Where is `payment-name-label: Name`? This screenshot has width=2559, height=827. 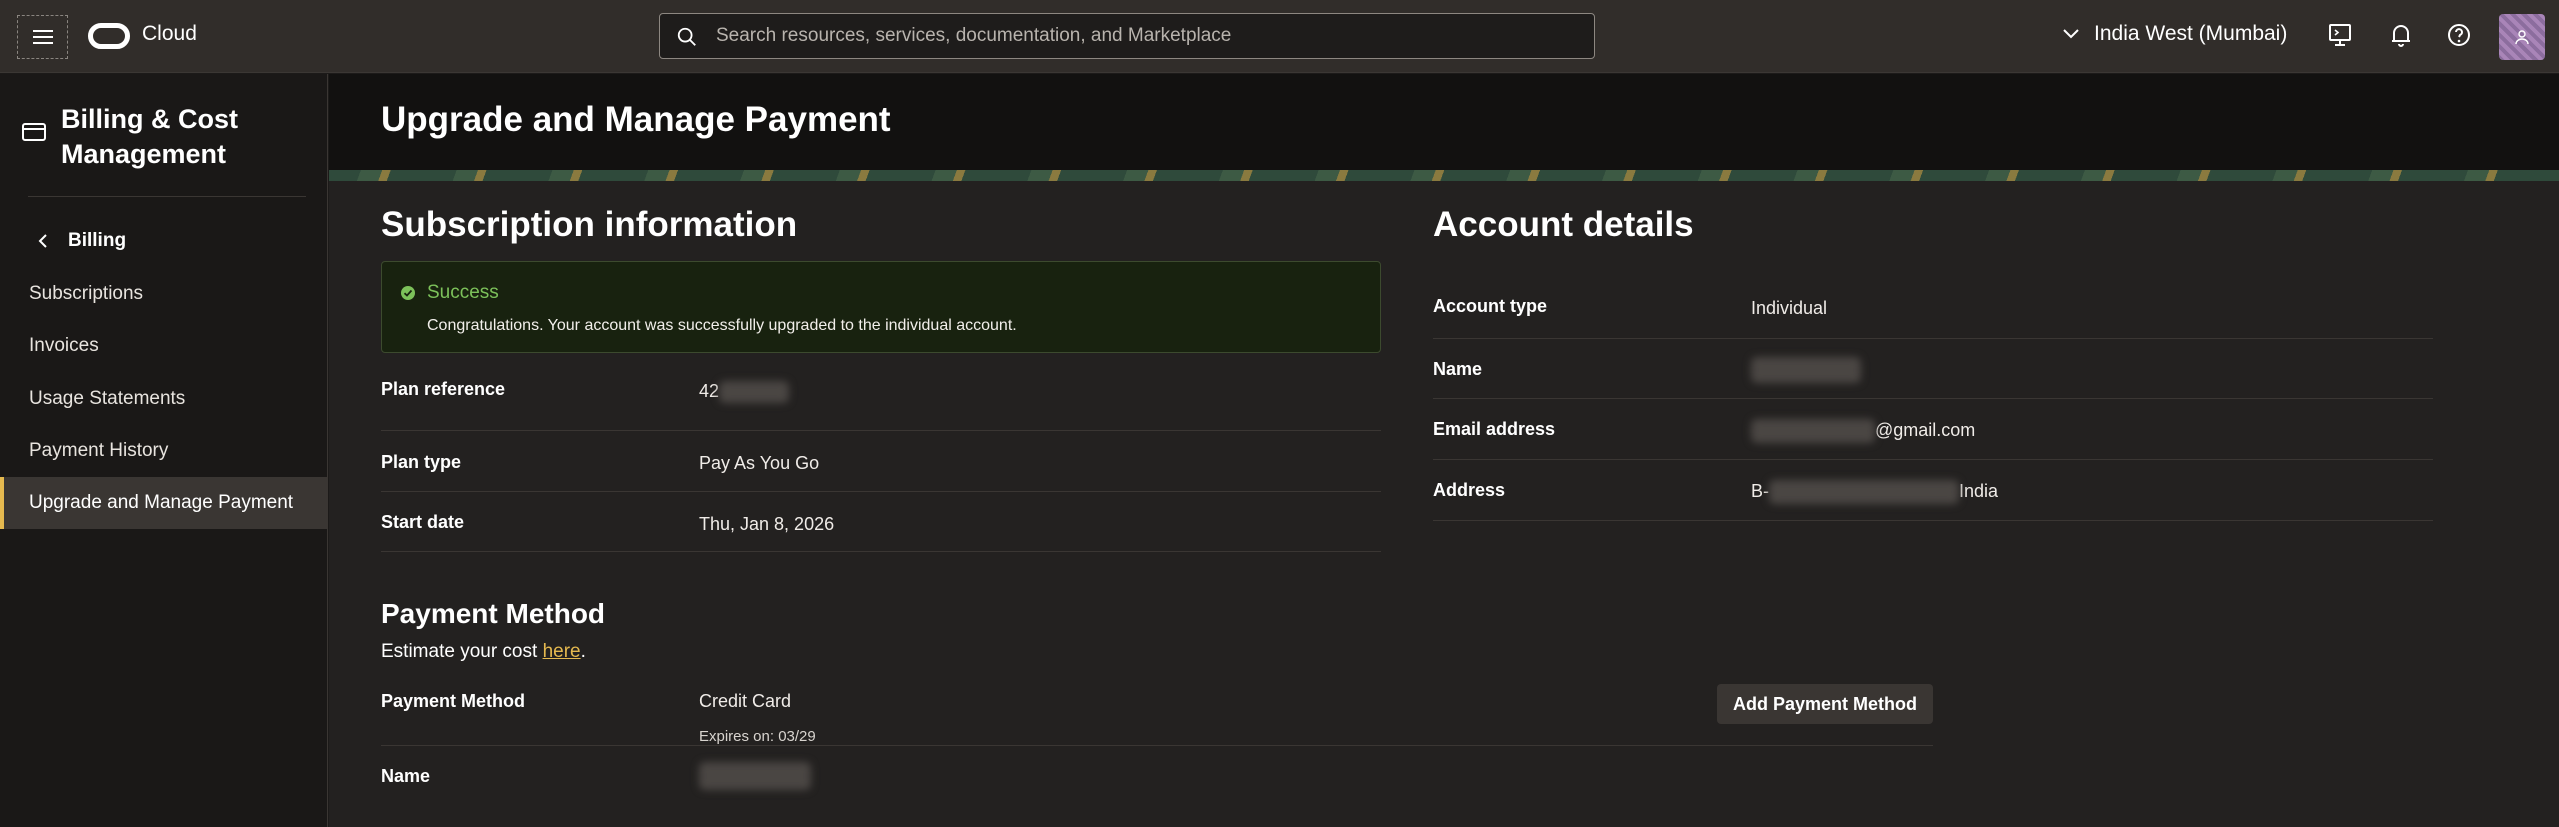 payment-name-label: Name is located at coordinates (406, 776).